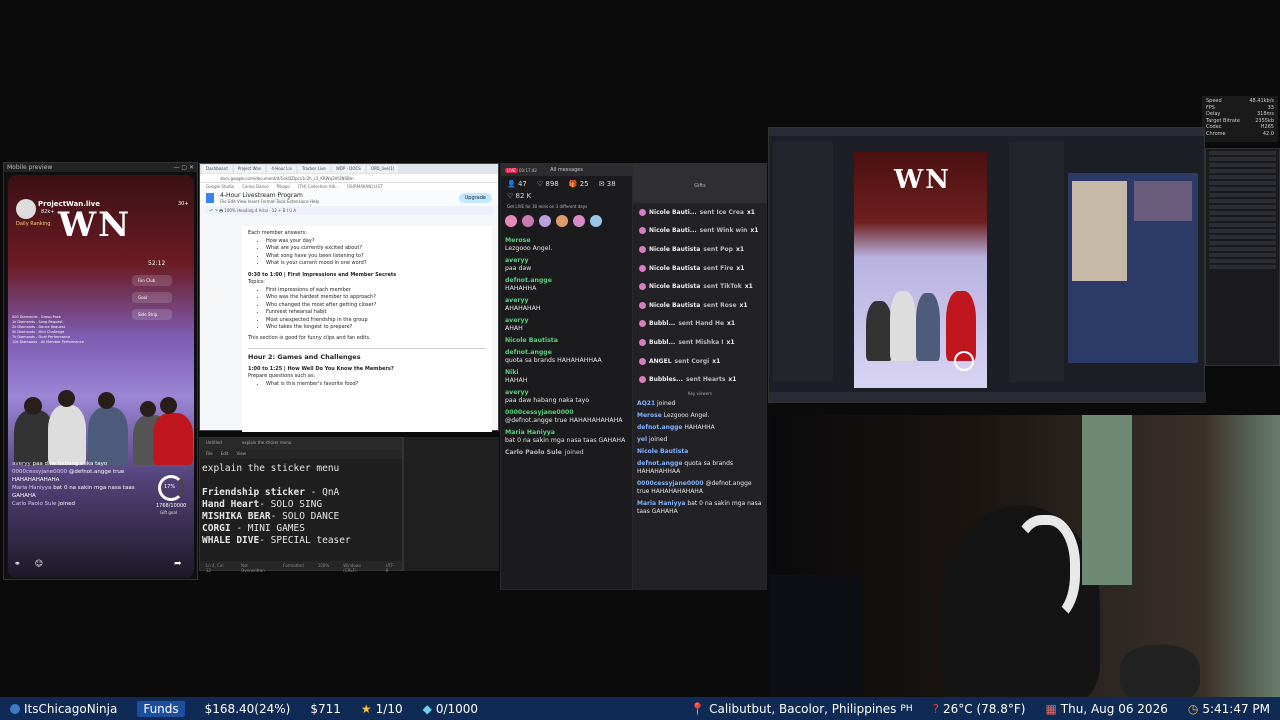 This screenshot has height=720, width=1280. What do you see at coordinates (1133, 268) in the screenshot?
I see `obs-studio-panel` at bounding box center [1133, 268].